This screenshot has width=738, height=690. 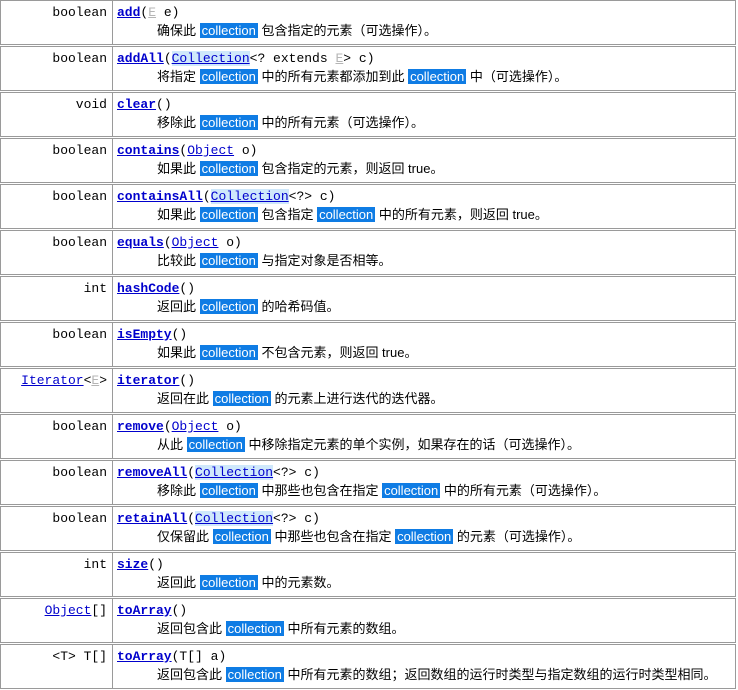 What do you see at coordinates (340, 122) in the screenshot?
I see `desc-text-post: 中的所有元素（可选操作）。` at bounding box center [340, 122].